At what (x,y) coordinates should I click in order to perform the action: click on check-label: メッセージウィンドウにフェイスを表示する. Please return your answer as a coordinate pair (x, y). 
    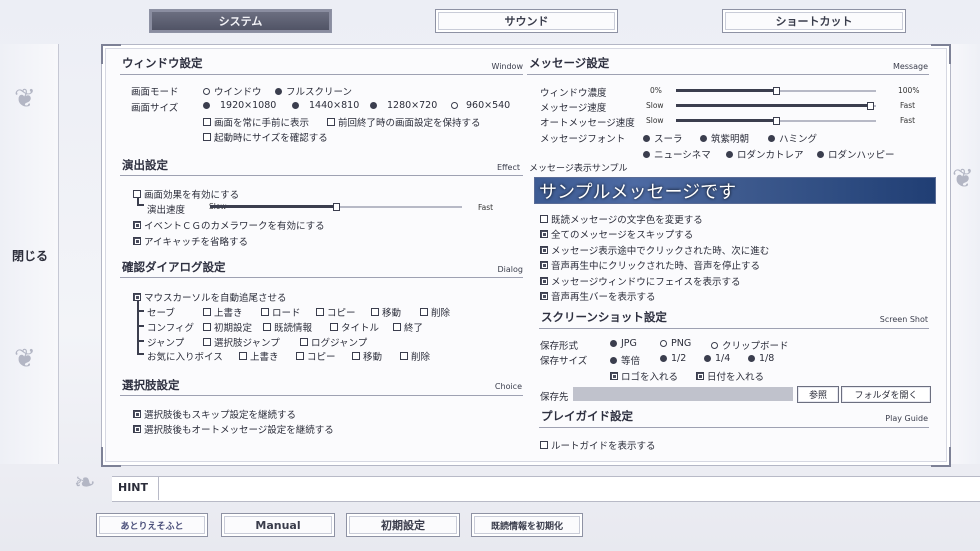
    Looking at the image, I should click on (646, 282).